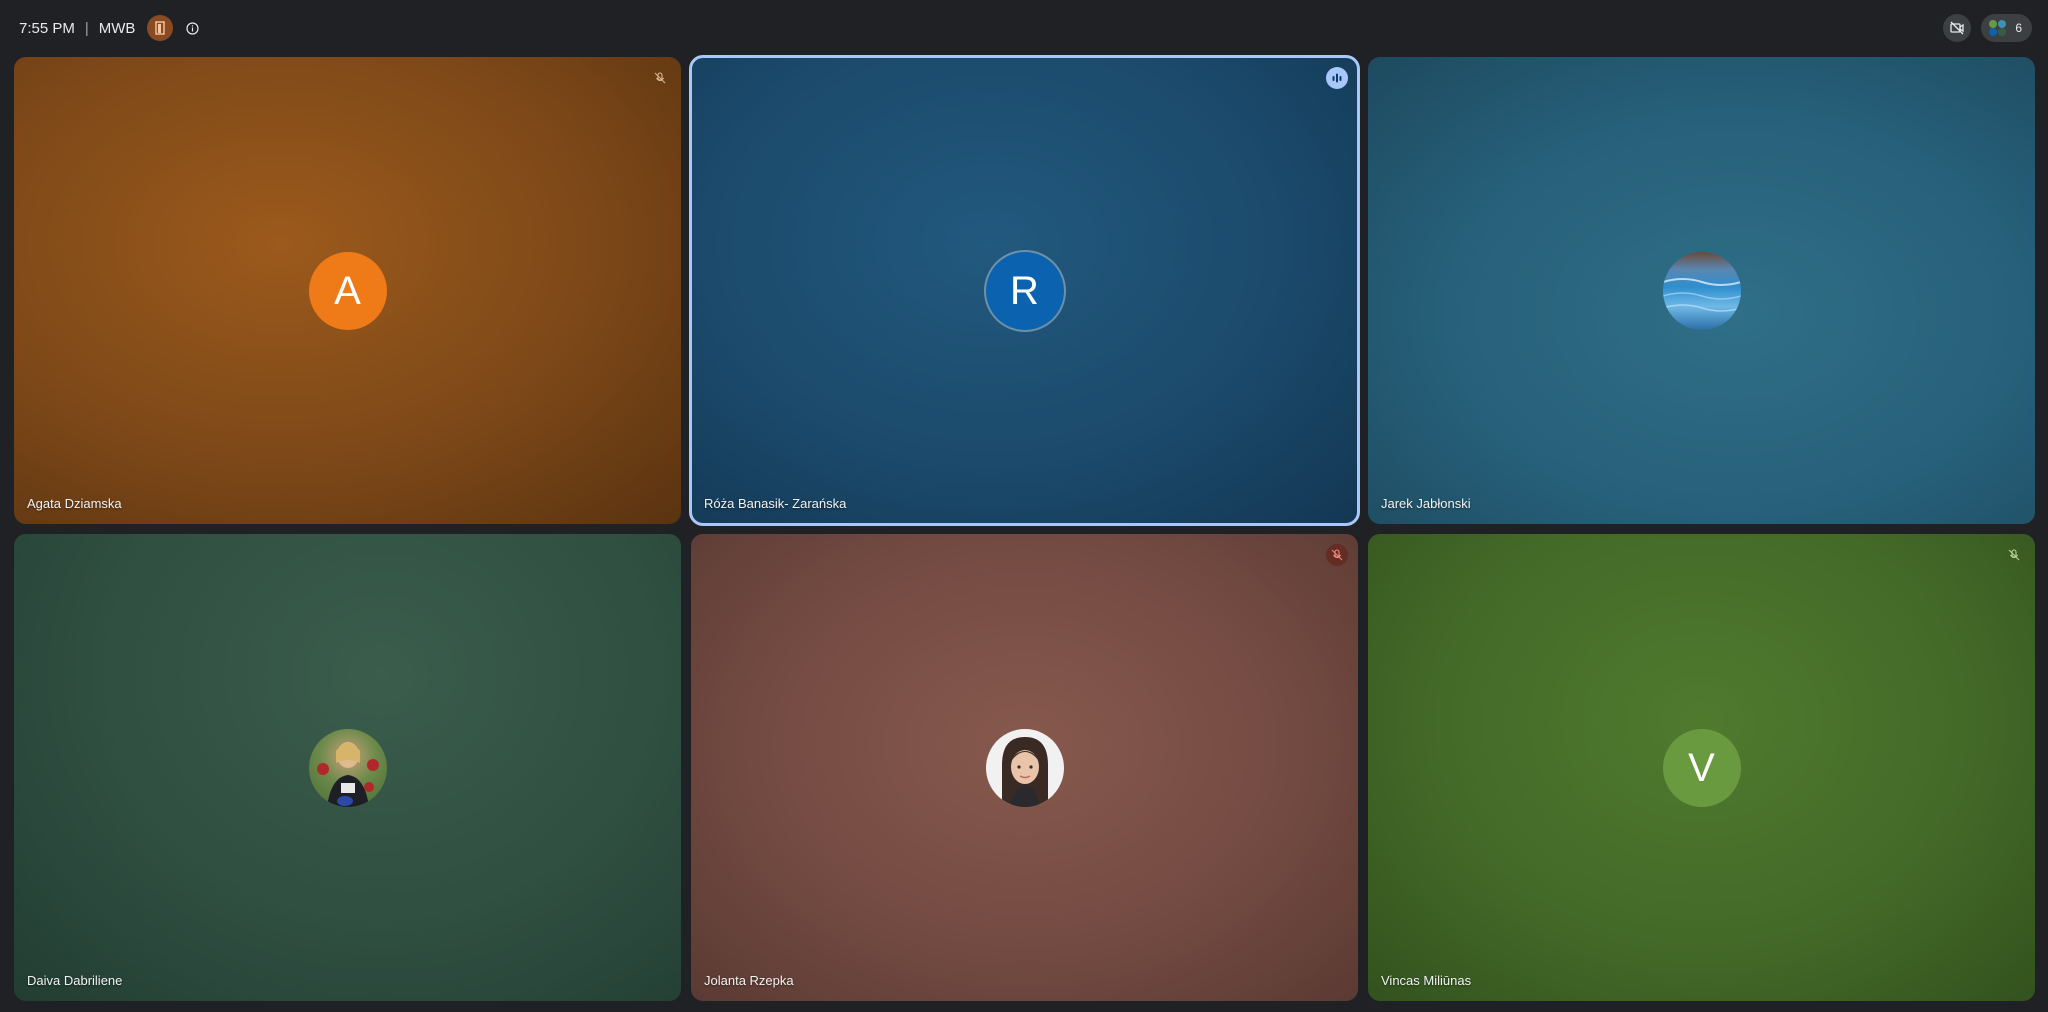  I want to click on meeting-code: MWB, so click(117, 28).